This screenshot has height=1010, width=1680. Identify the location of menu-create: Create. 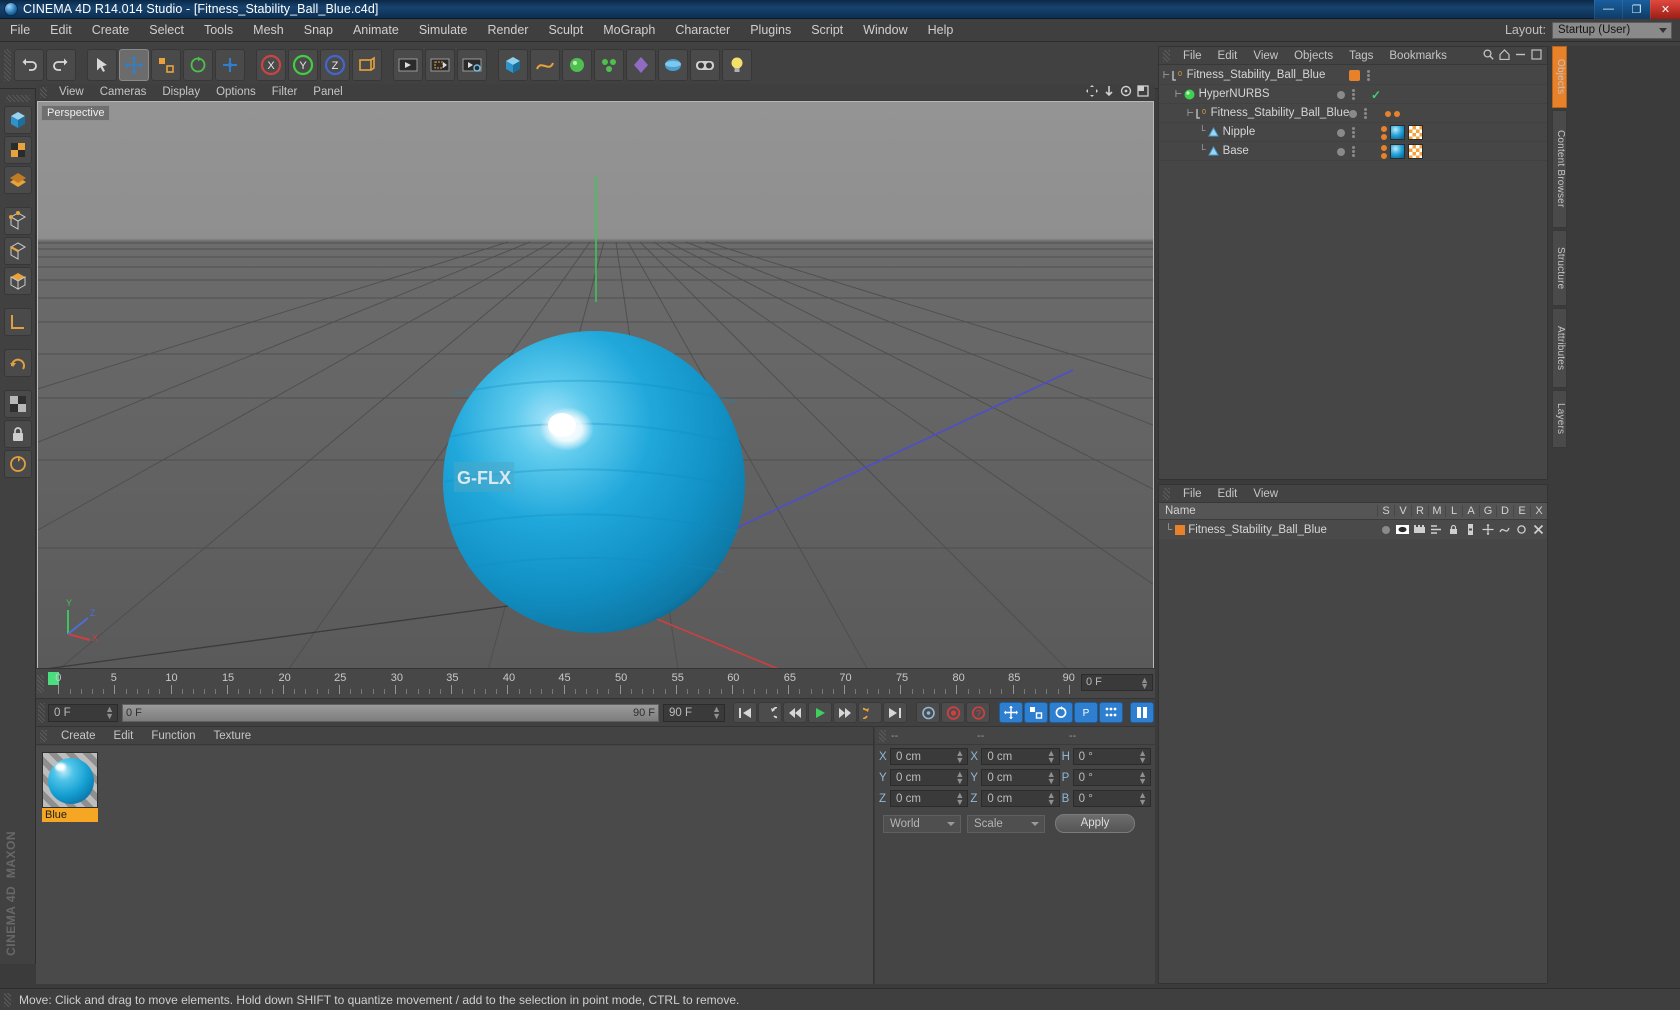
(111, 30).